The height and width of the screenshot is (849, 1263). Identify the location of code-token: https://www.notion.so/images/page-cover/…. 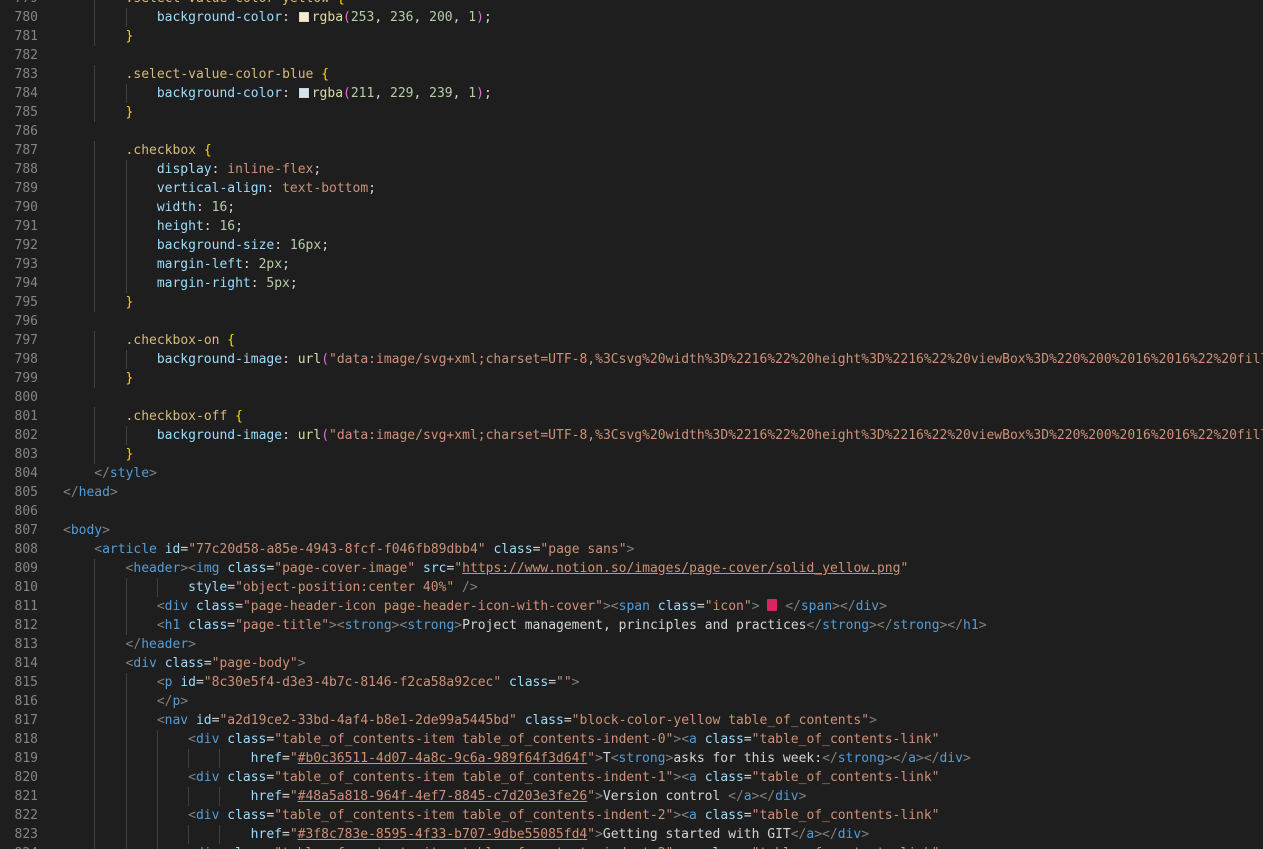
(681, 568).